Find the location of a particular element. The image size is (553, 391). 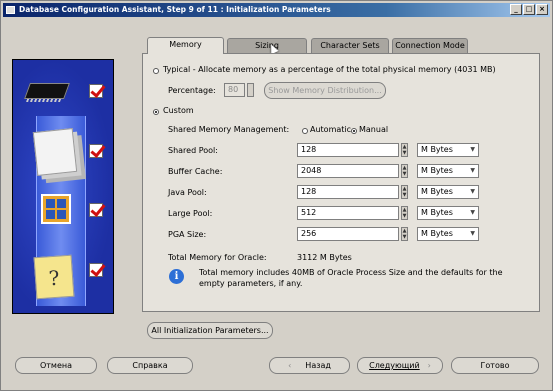

info-icon: i is located at coordinates (176, 276).